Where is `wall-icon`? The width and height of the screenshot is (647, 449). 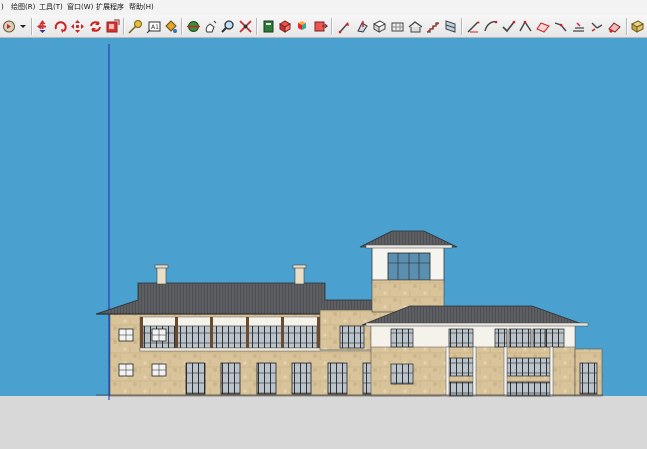
wall-icon is located at coordinates (397, 27).